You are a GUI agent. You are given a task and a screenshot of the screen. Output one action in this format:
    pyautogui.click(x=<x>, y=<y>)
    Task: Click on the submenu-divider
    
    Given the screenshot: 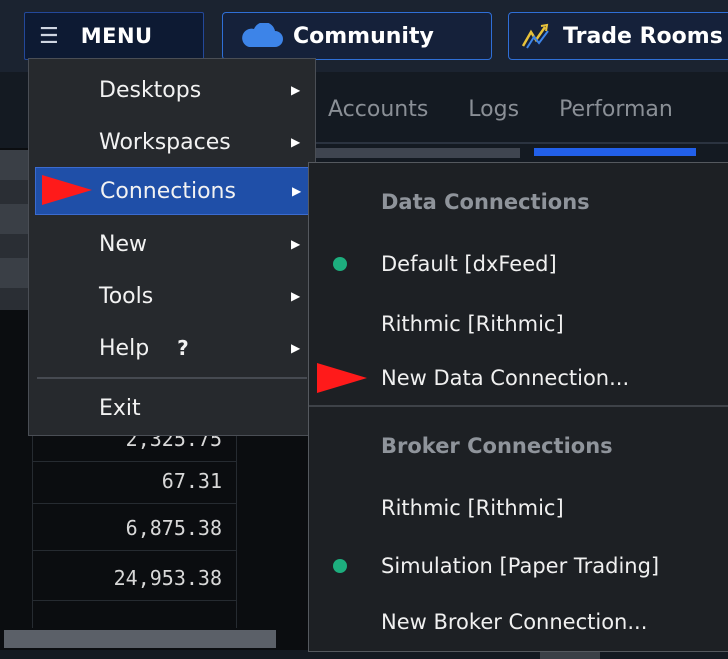 What is the action you would take?
    pyautogui.click(x=518, y=406)
    